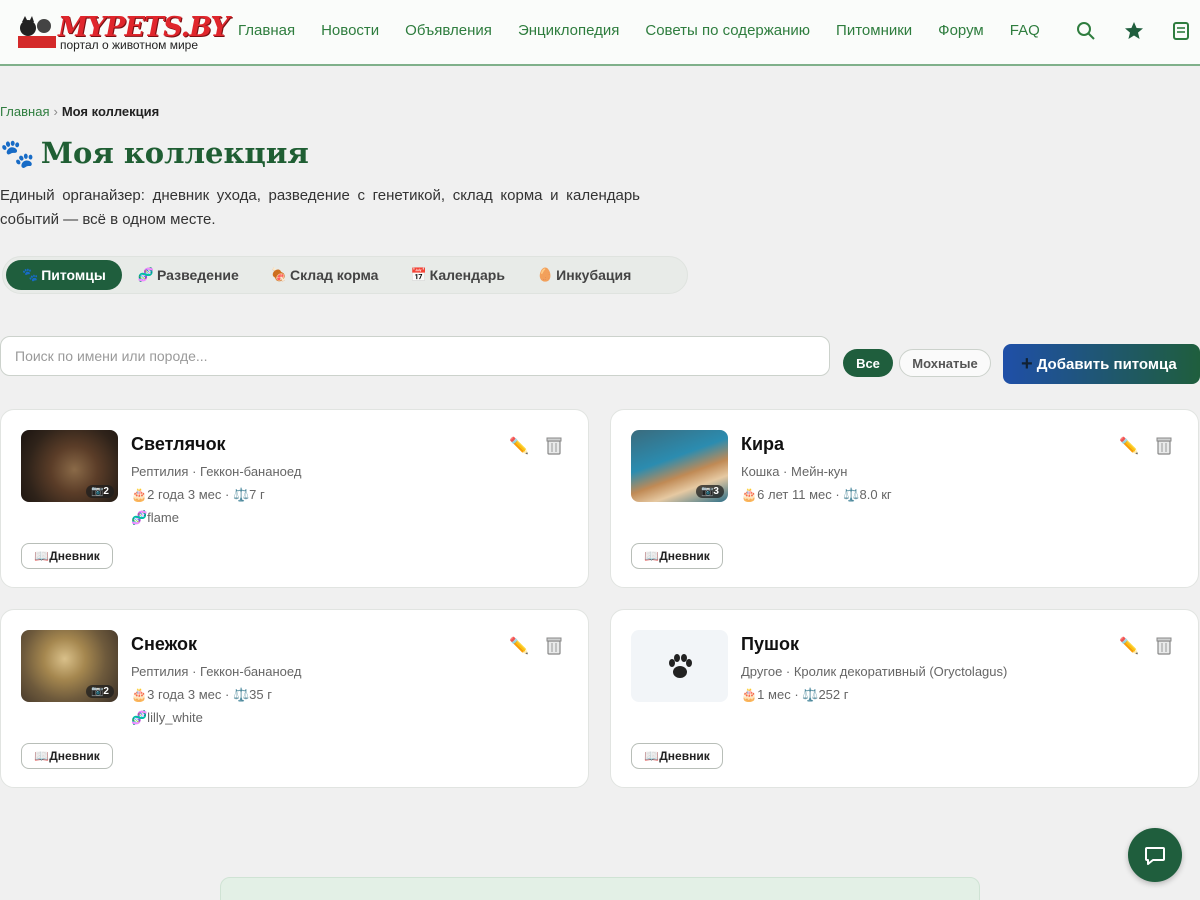 The width and height of the screenshot is (1200, 900). What do you see at coordinates (1086, 31) in the screenshot?
I see `search-icon` at bounding box center [1086, 31].